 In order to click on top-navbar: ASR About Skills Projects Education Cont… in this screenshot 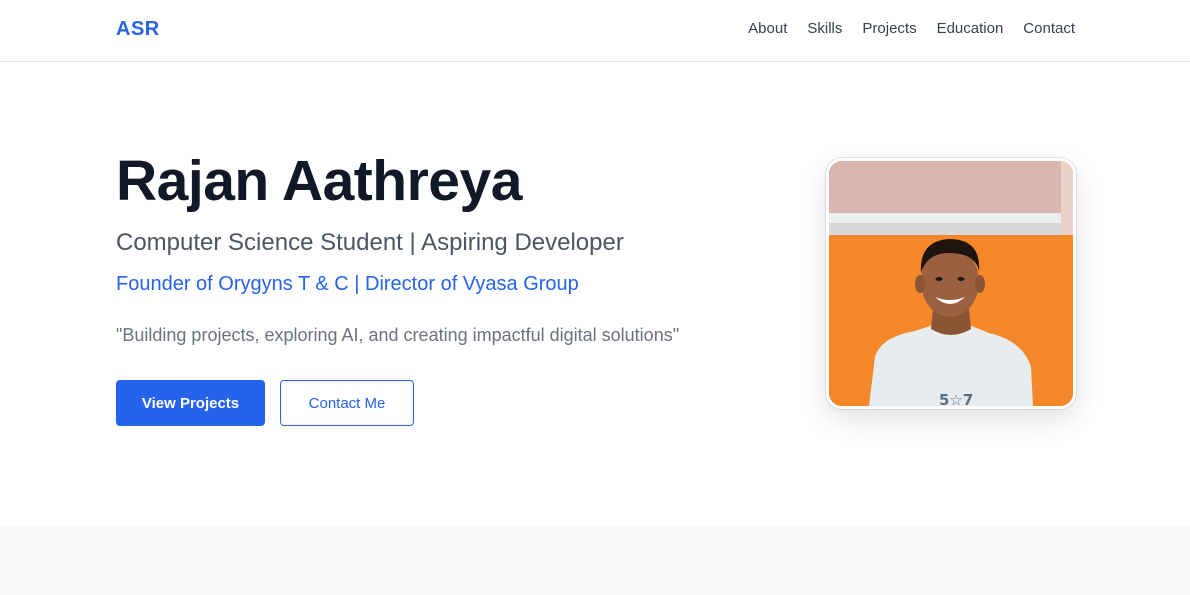, I will do `click(595, 31)`.